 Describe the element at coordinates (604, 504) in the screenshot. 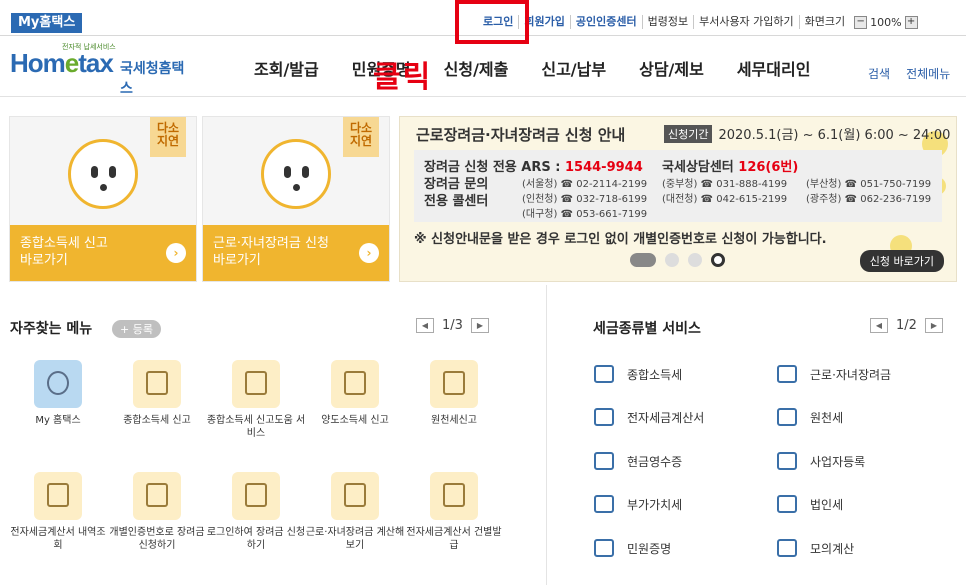

I see `vat-icon` at that location.